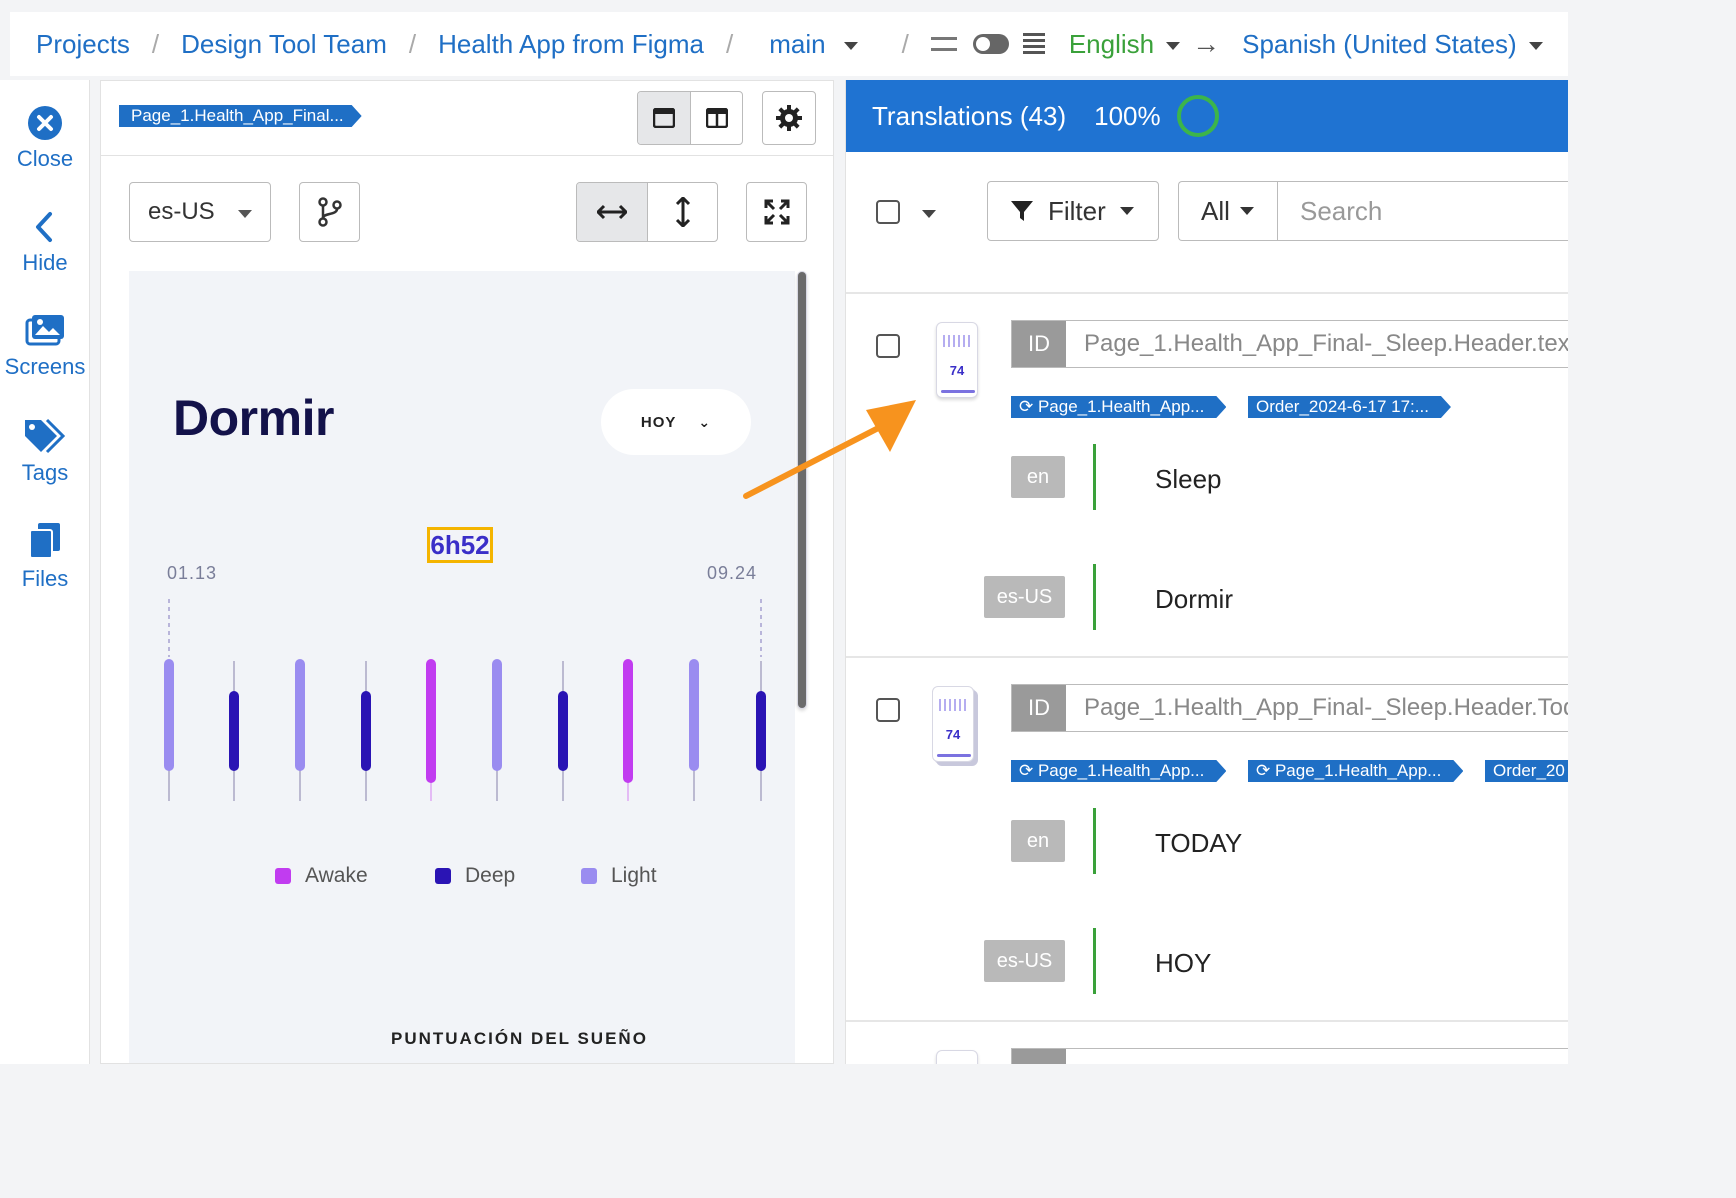 This screenshot has height=1198, width=1736. Describe the element at coordinates (1111, 43) in the screenshot. I see `source-language-label: English` at that location.